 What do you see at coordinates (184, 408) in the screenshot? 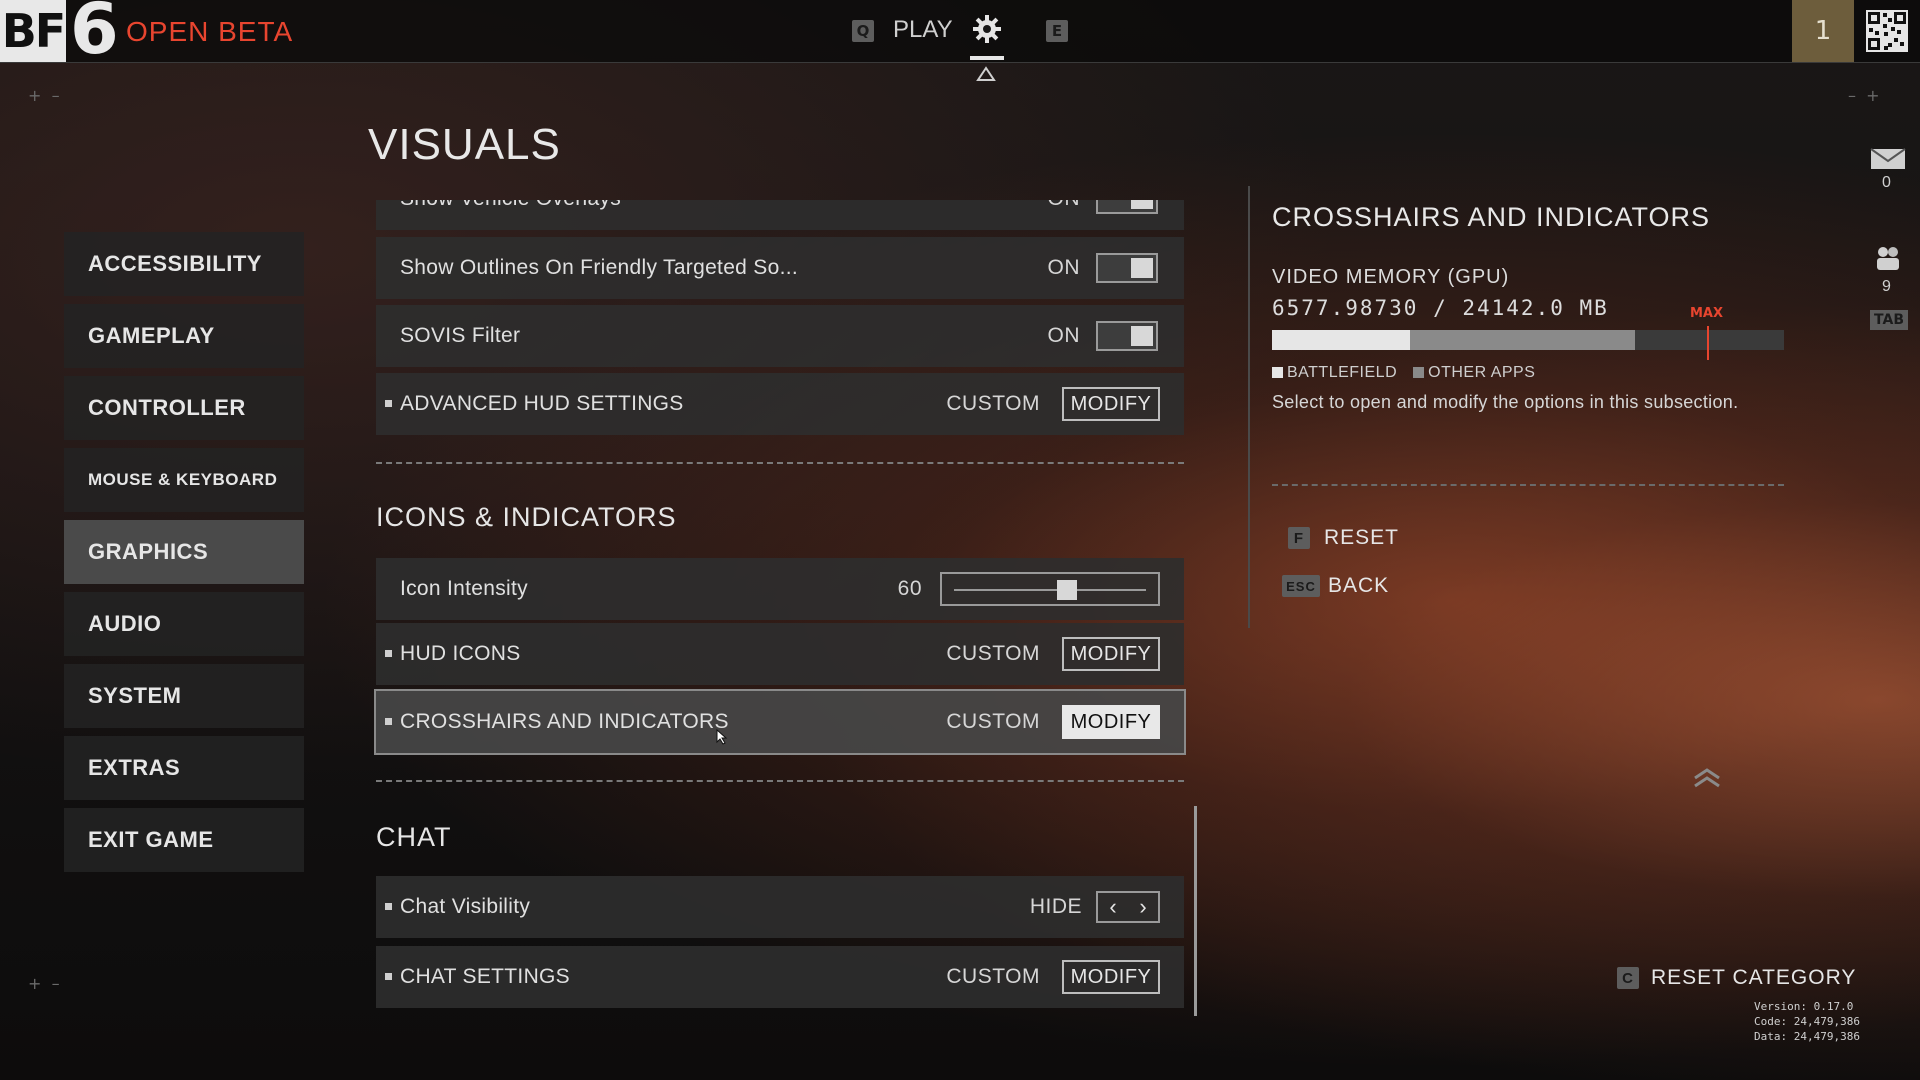
I see `sidebar-item-controller: CONTROLLER` at bounding box center [184, 408].